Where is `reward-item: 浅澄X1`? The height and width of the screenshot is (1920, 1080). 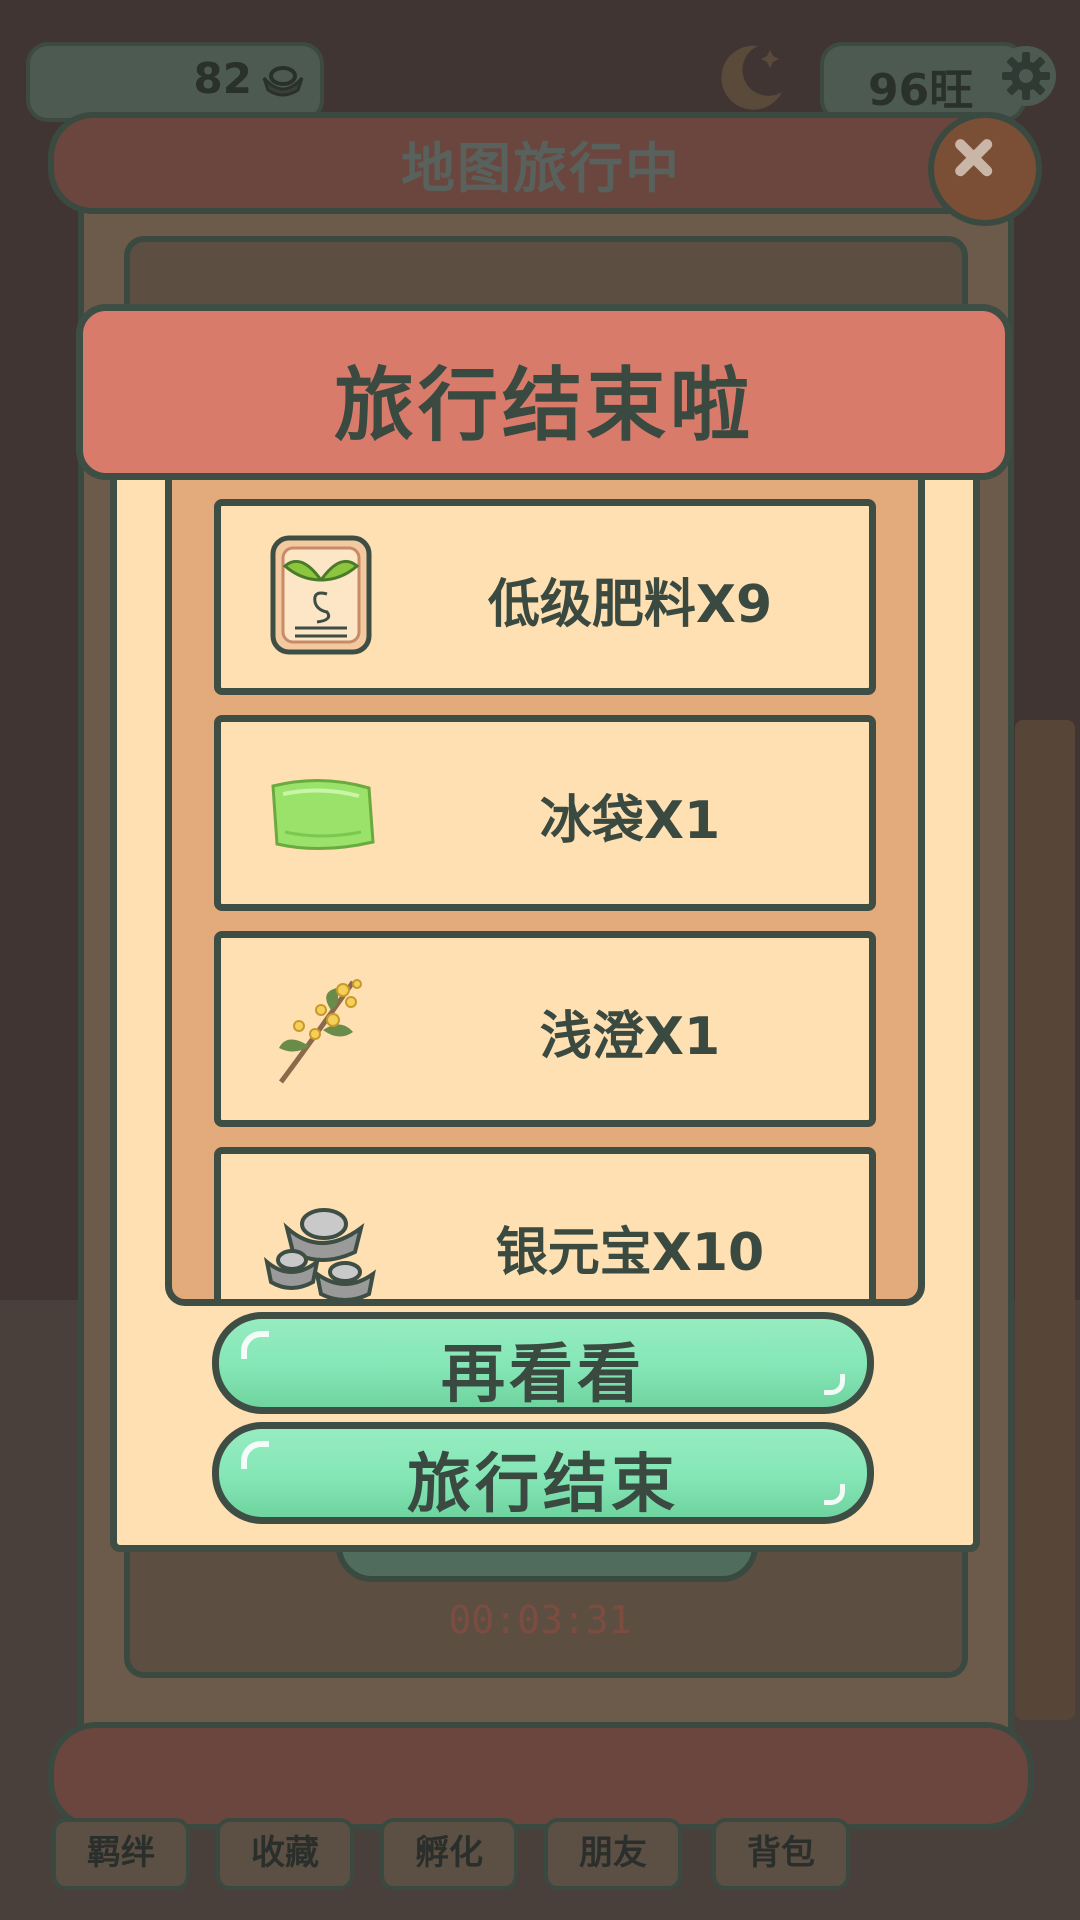 reward-item: 浅澄X1 is located at coordinates (545, 1029).